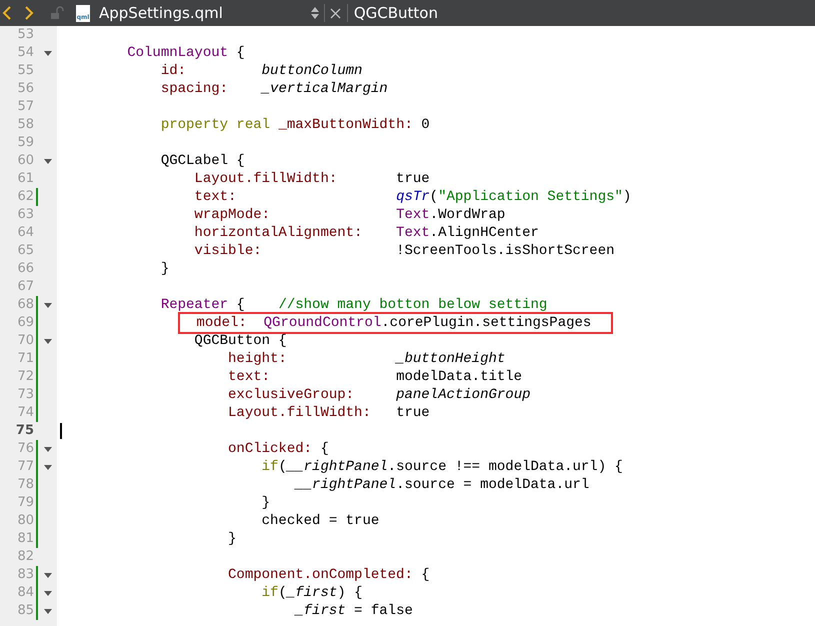 Image resolution: width=815 pixels, height=626 pixels. Describe the element at coordinates (25, 323) in the screenshot. I see `line-number: 69` at that location.